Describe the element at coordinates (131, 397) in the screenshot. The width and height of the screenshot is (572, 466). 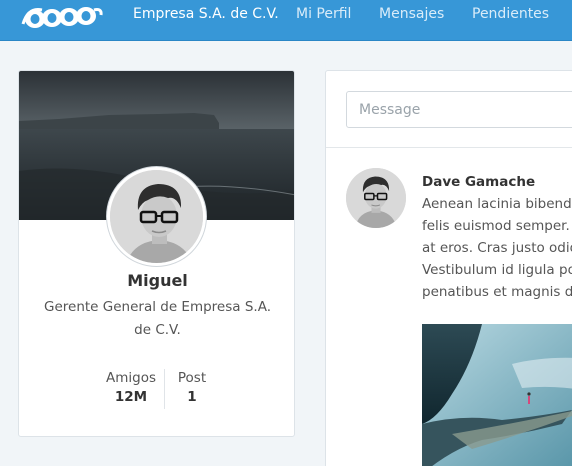
I see `stat-friends-value: 12M` at that location.